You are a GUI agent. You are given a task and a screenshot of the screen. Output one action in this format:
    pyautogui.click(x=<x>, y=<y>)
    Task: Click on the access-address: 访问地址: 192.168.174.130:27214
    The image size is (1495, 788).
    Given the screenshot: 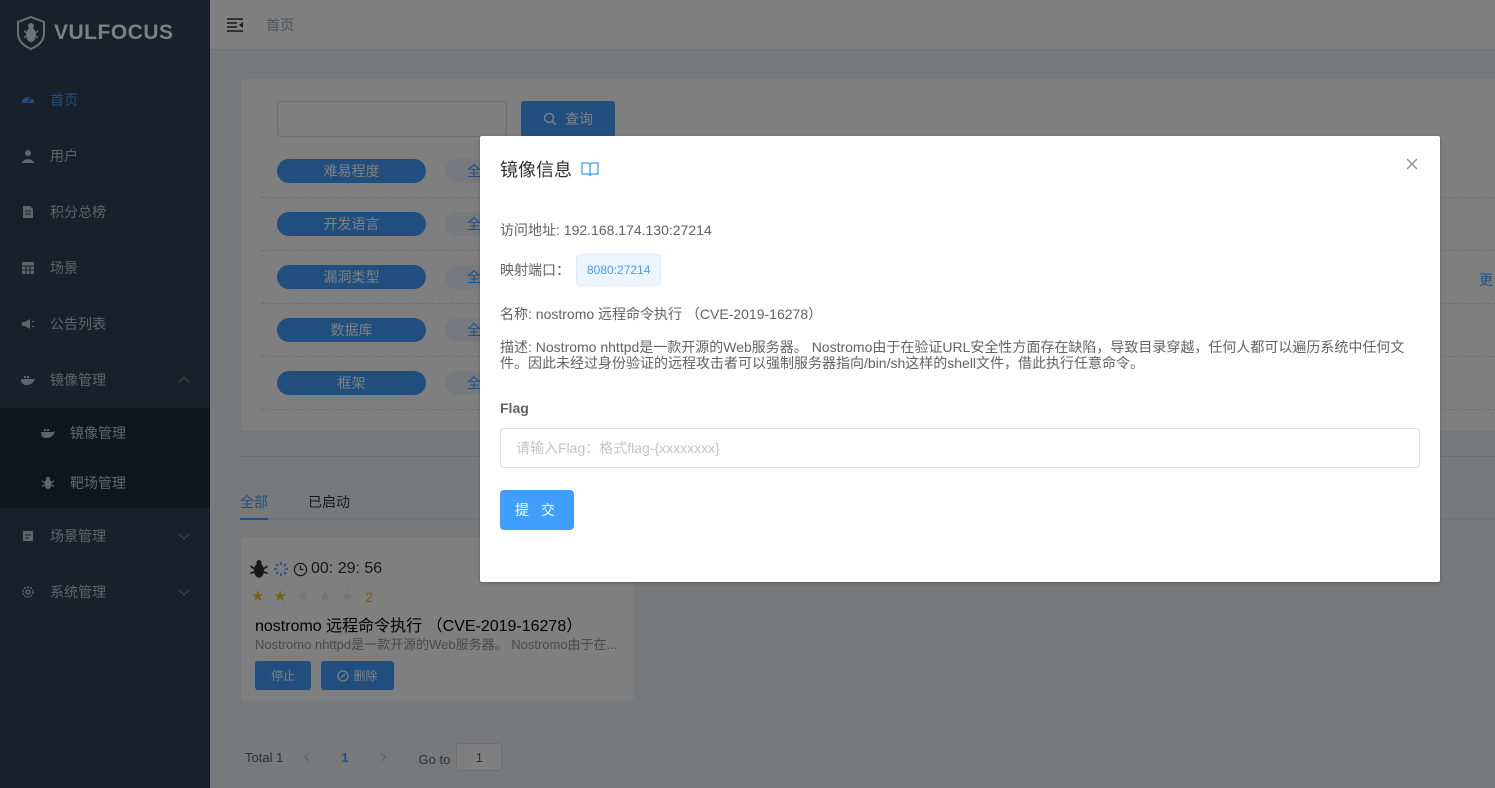 What is the action you would take?
    pyautogui.click(x=606, y=230)
    